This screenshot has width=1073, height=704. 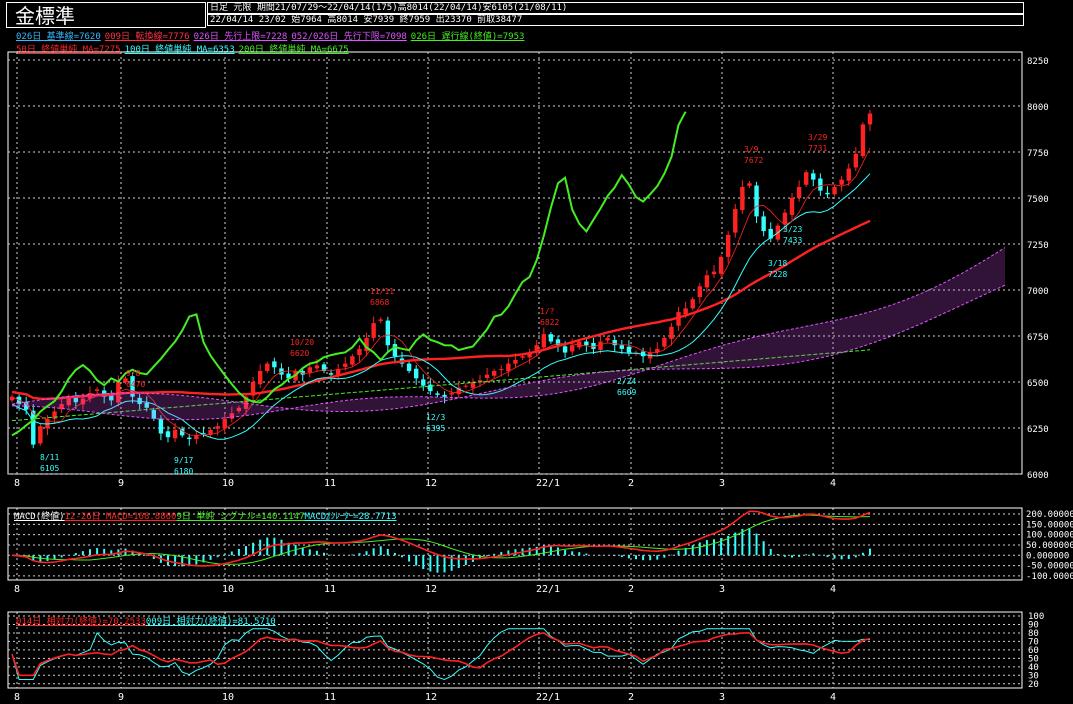 I want to click on price-annotation-value: 6395, so click(x=435, y=428).